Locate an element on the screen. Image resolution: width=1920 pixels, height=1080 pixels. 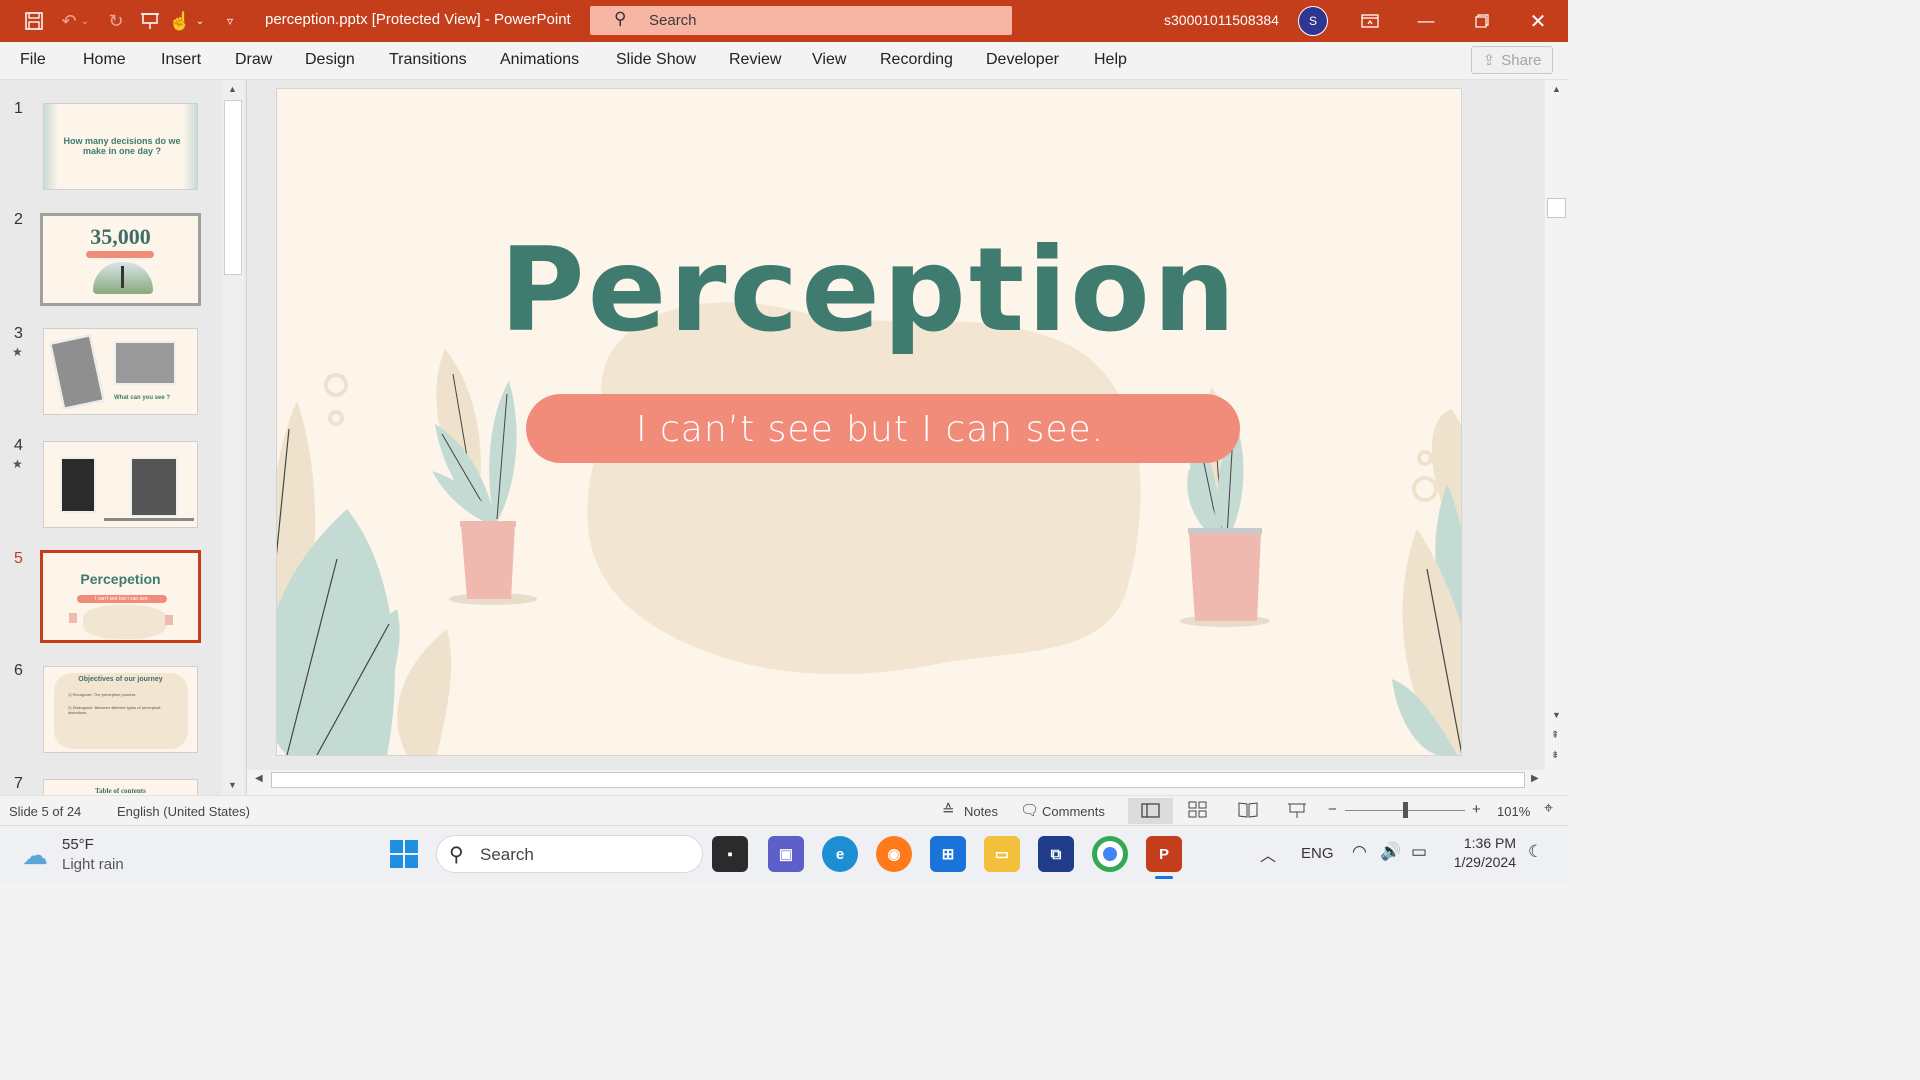
touch-mode-icon: ☝ is located at coordinates (180, 21).